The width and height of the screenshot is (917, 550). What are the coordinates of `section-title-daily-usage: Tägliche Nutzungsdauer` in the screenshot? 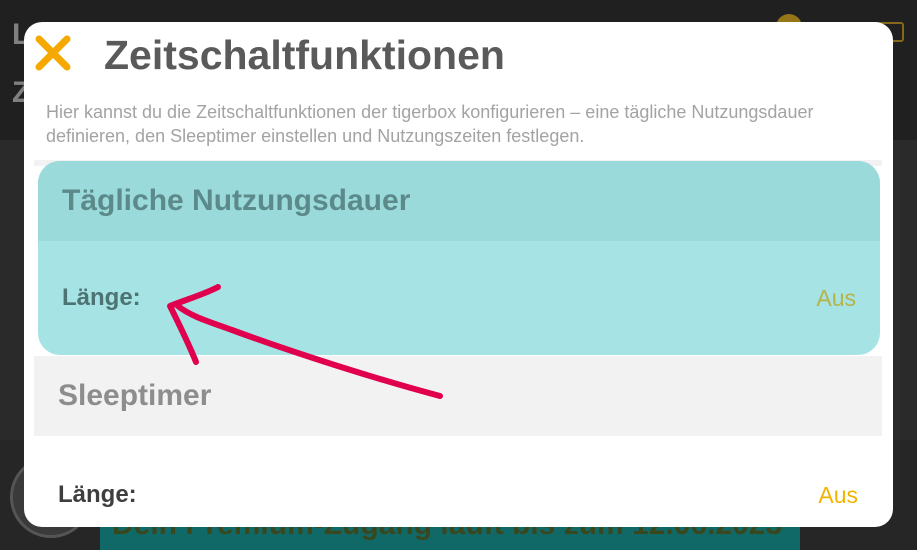 It's located at (459, 201).